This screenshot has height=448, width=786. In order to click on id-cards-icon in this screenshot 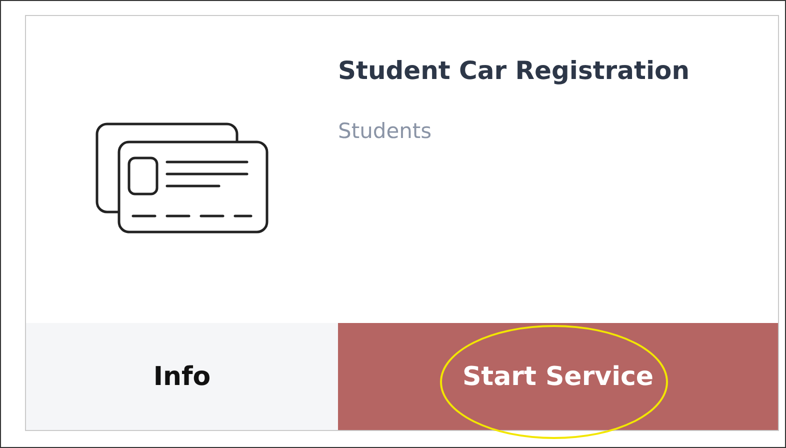, I will do `click(182, 178)`.